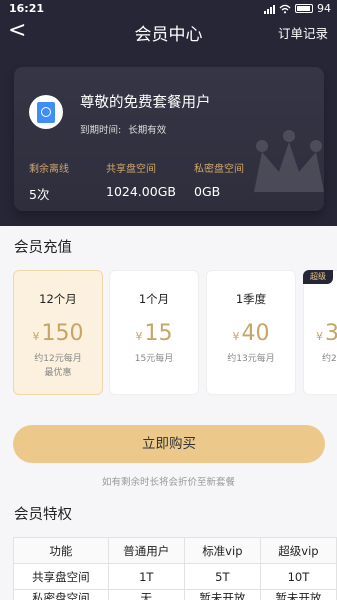 The width and height of the screenshot is (337, 600). I want to click on plan-price: ¥3, so click(326, 333).